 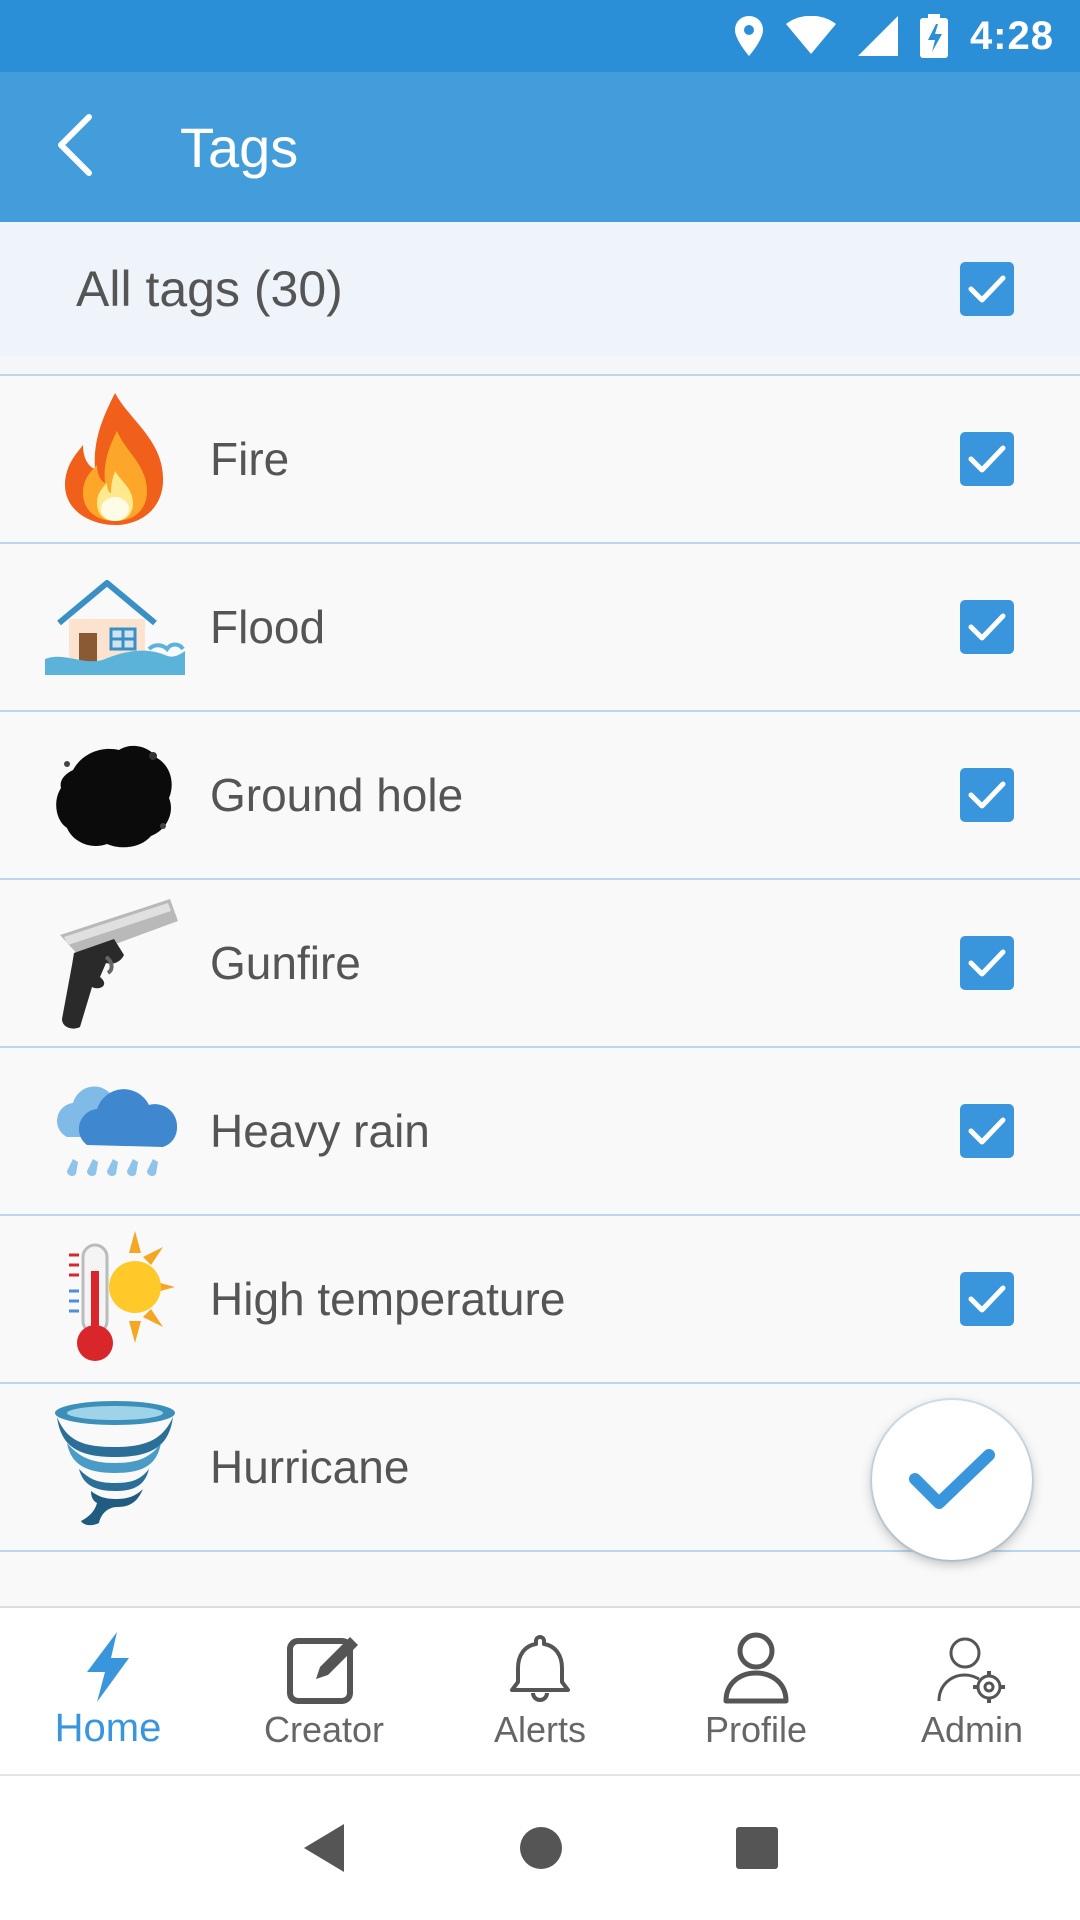 What do you see at coordinates (209, 289) in the screenshot?
I see `all-tags-label: All tags (30)` at bounding box center [209, 289].